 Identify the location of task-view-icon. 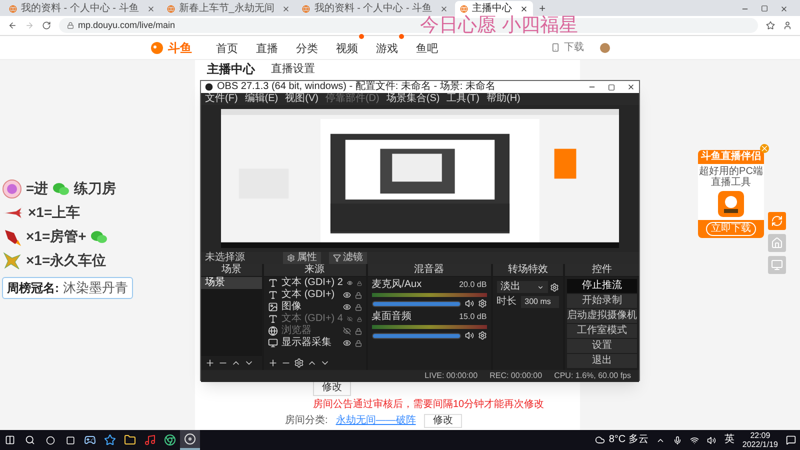
(70, 440).